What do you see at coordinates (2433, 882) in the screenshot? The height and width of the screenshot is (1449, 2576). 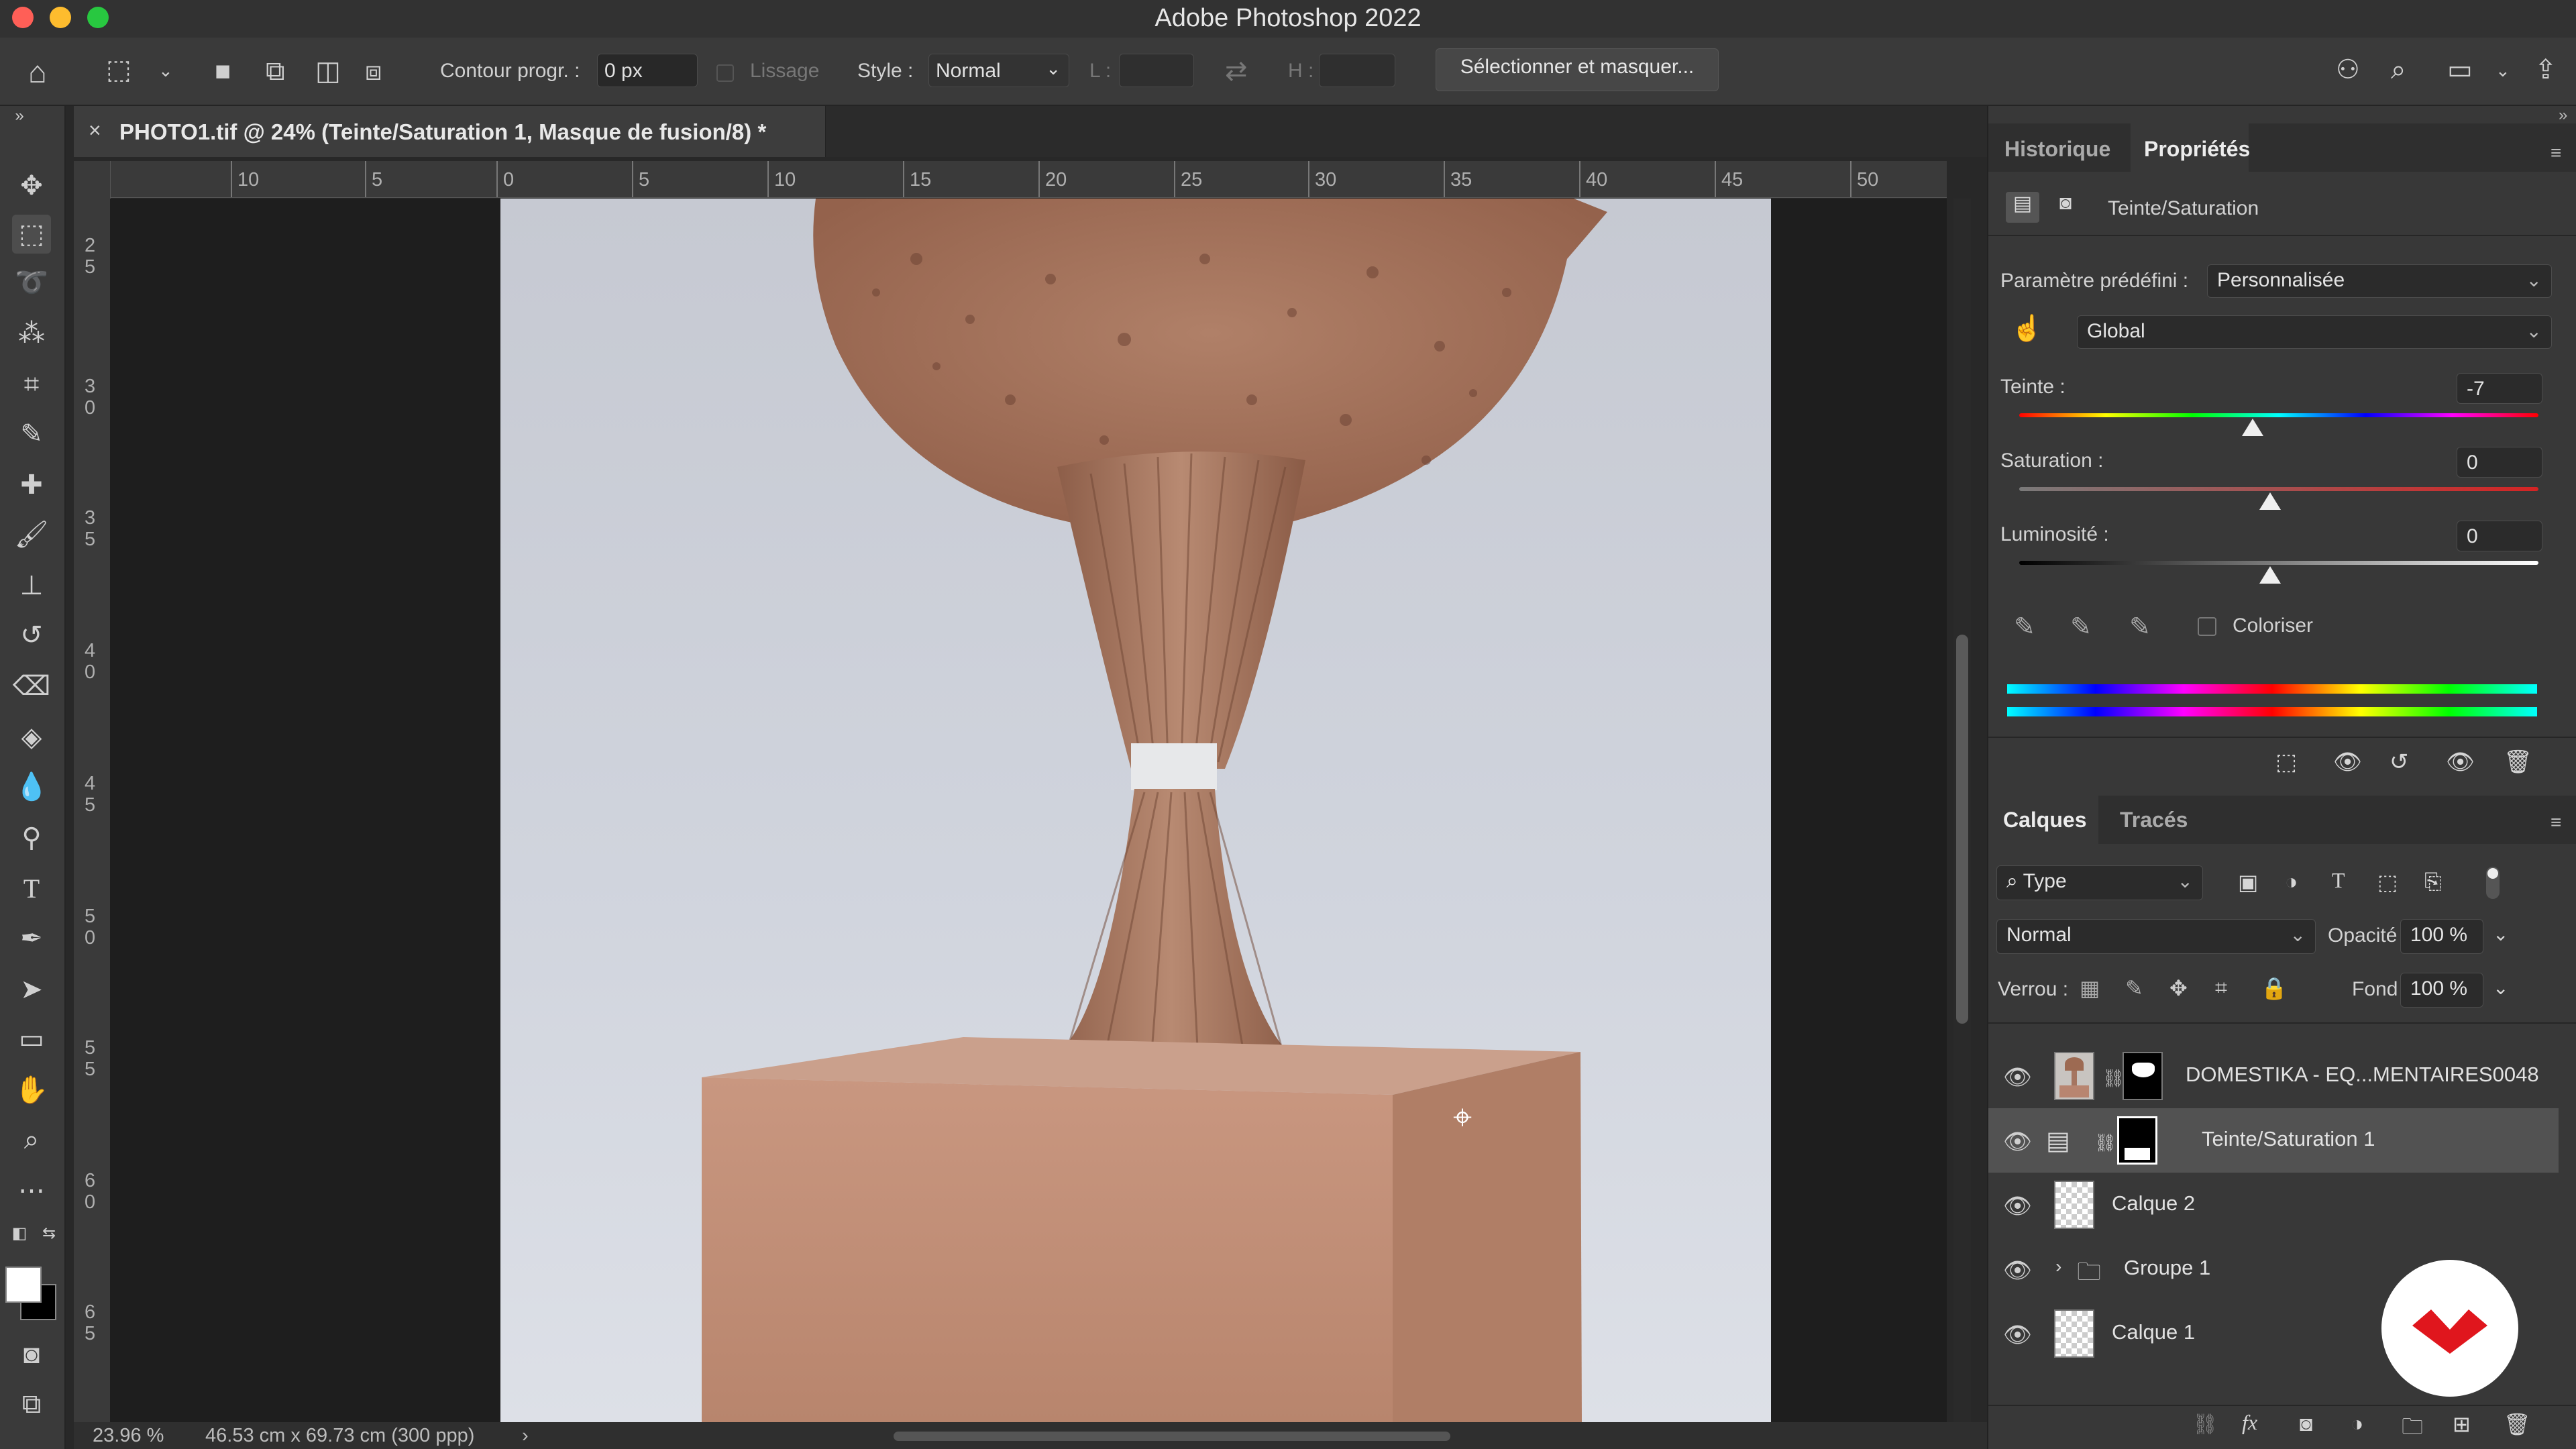 I see `filter-smart-object-icon: ⎘` at bounding box center [2433, 882].